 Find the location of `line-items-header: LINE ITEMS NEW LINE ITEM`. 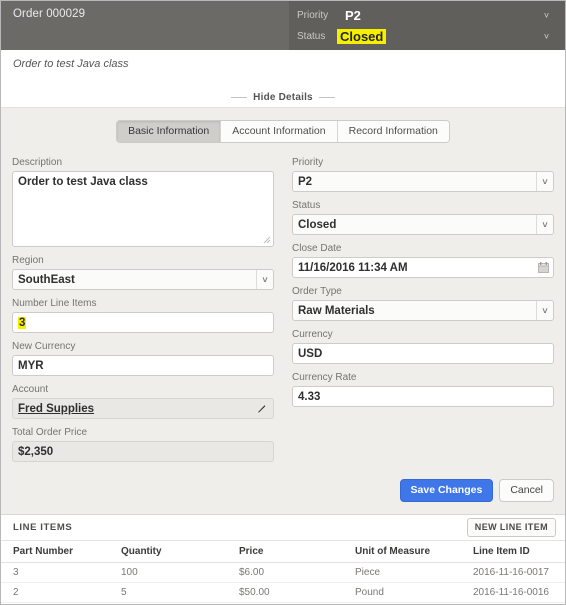

line-items-header: LINE ITEMS NEW LINE ITEM is located at coordinates (283, 528).